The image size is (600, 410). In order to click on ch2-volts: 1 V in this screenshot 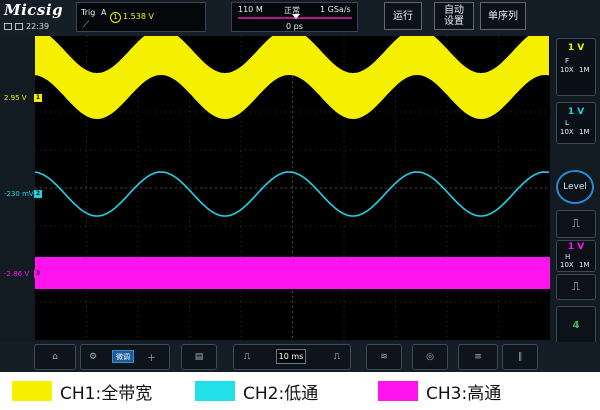, I will do `click(576, 112)`.